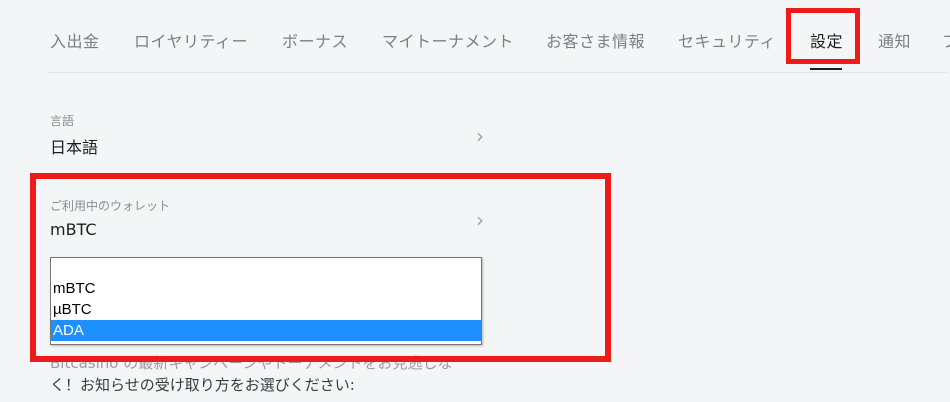 Image resolution: width=950 pixels, height=402 pixels. Describe the element at coordinates (894, 40) in the screenshot. I see `tab-notifications: 通知` at that location.